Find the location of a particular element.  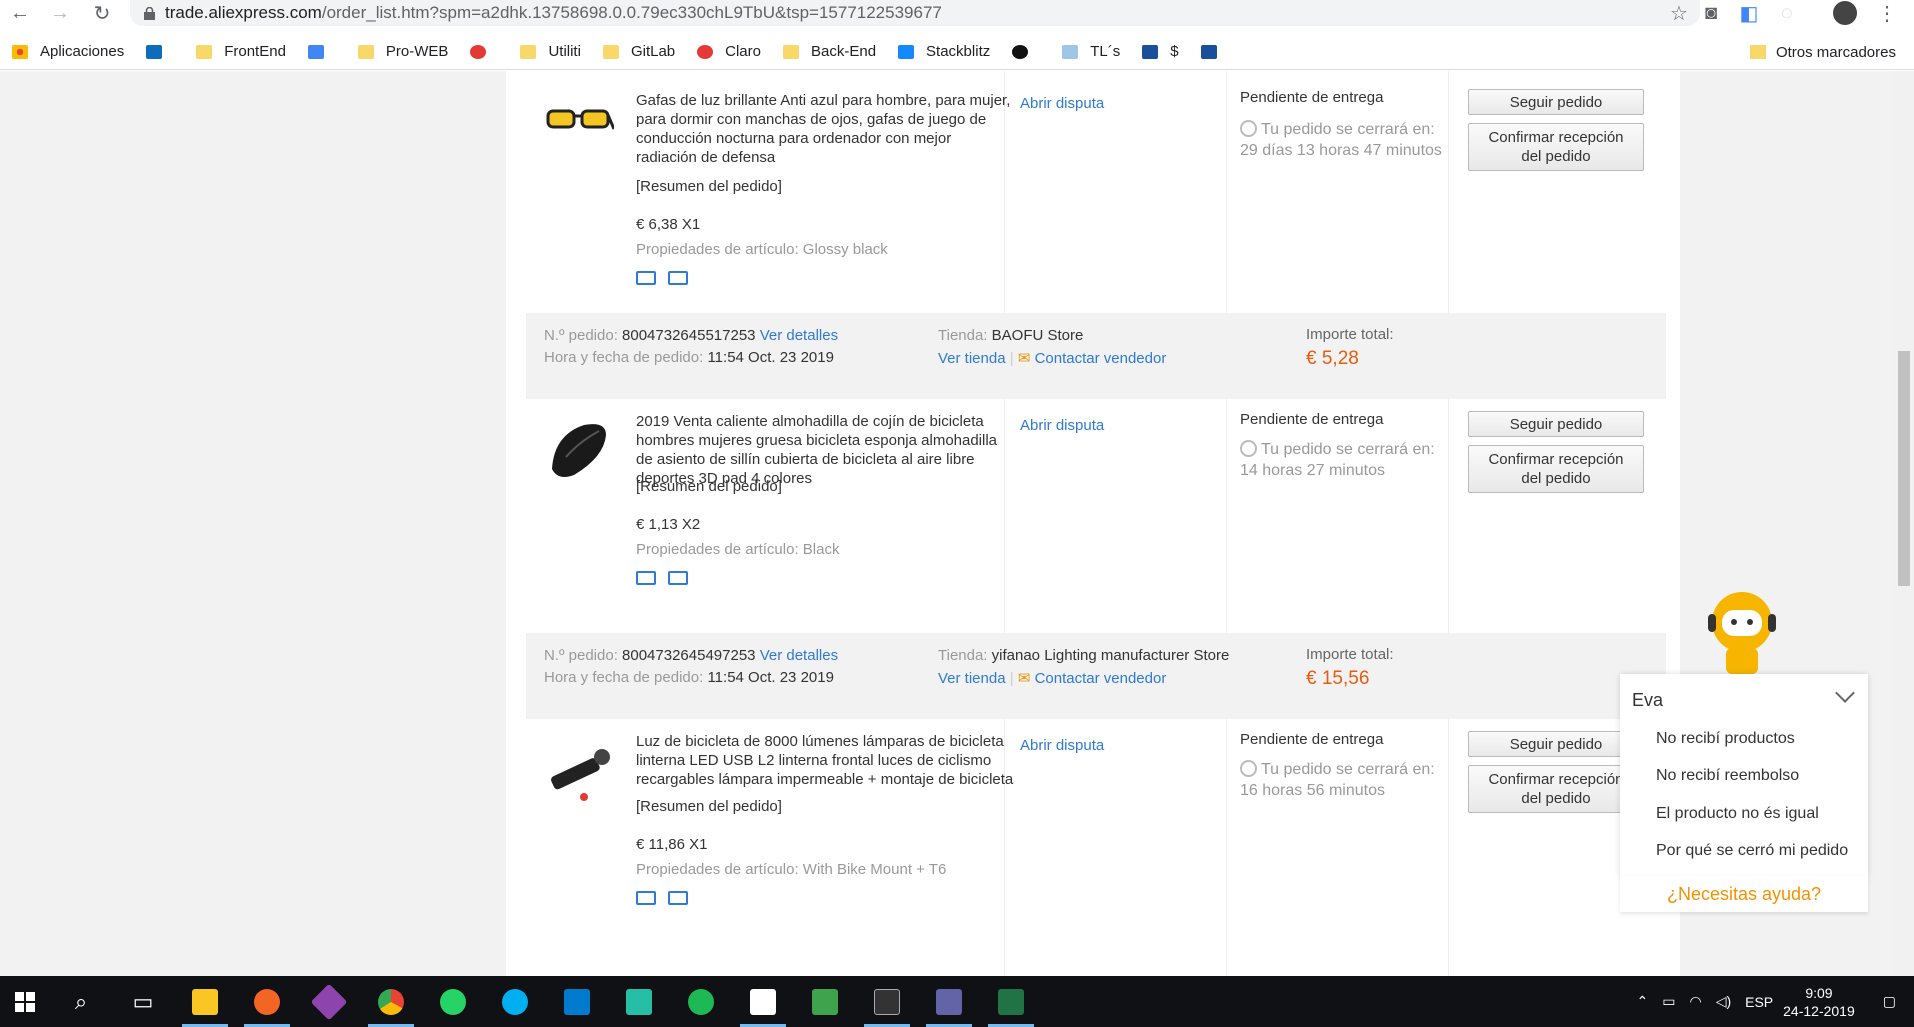

battery-icon: ▭ is located at coordinates (1668, 1001).